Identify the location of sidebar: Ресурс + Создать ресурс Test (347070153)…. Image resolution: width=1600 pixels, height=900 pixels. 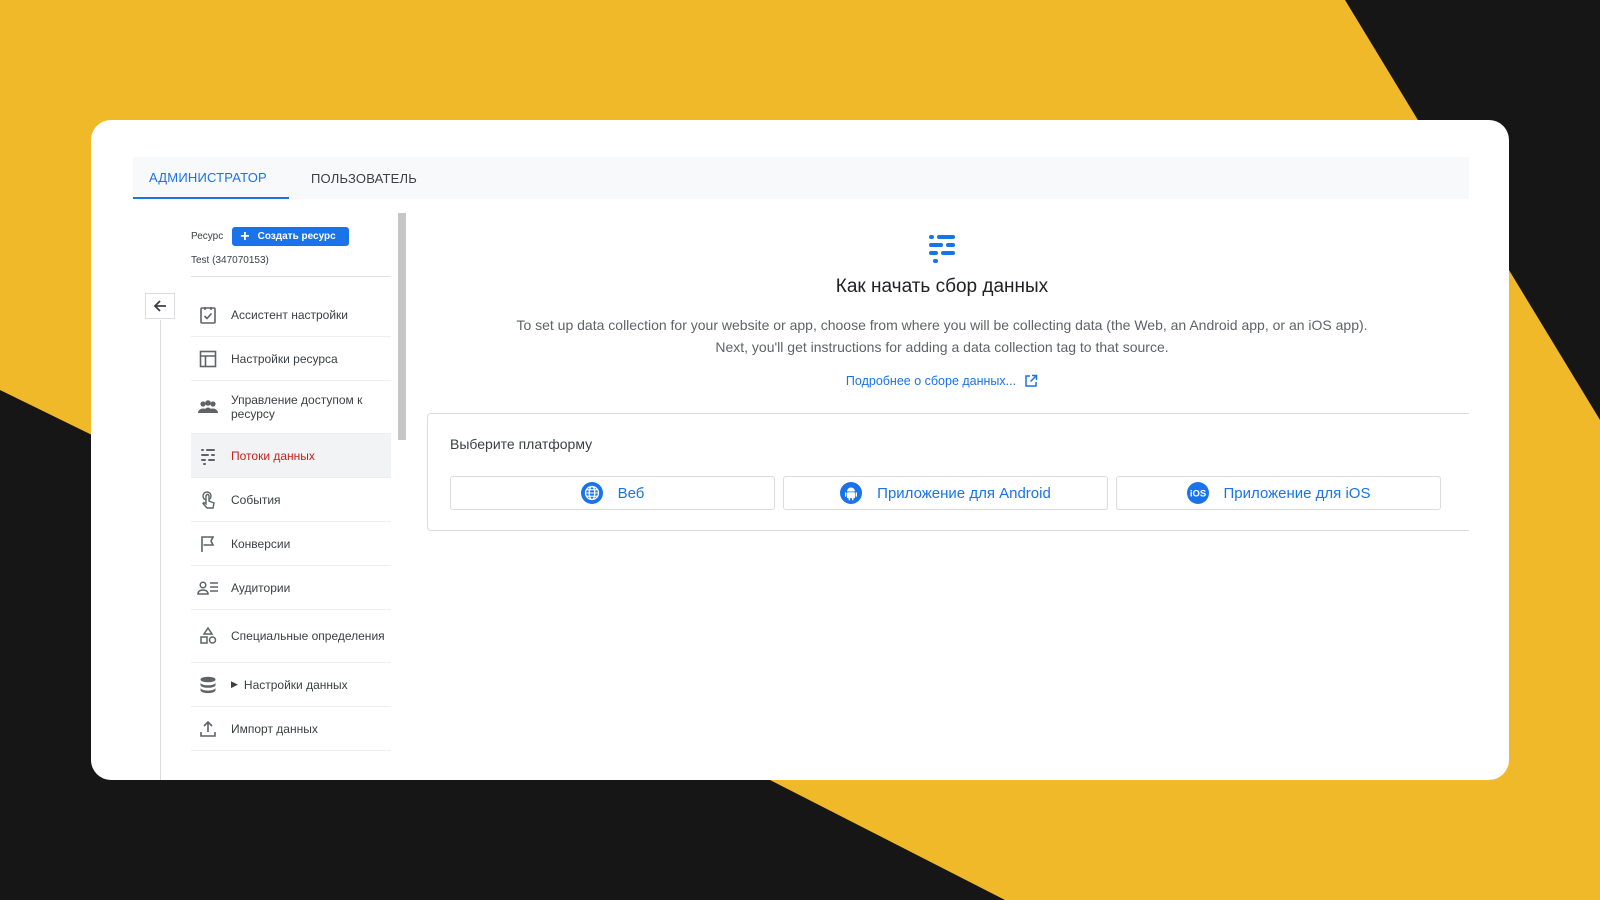
(273, 495).